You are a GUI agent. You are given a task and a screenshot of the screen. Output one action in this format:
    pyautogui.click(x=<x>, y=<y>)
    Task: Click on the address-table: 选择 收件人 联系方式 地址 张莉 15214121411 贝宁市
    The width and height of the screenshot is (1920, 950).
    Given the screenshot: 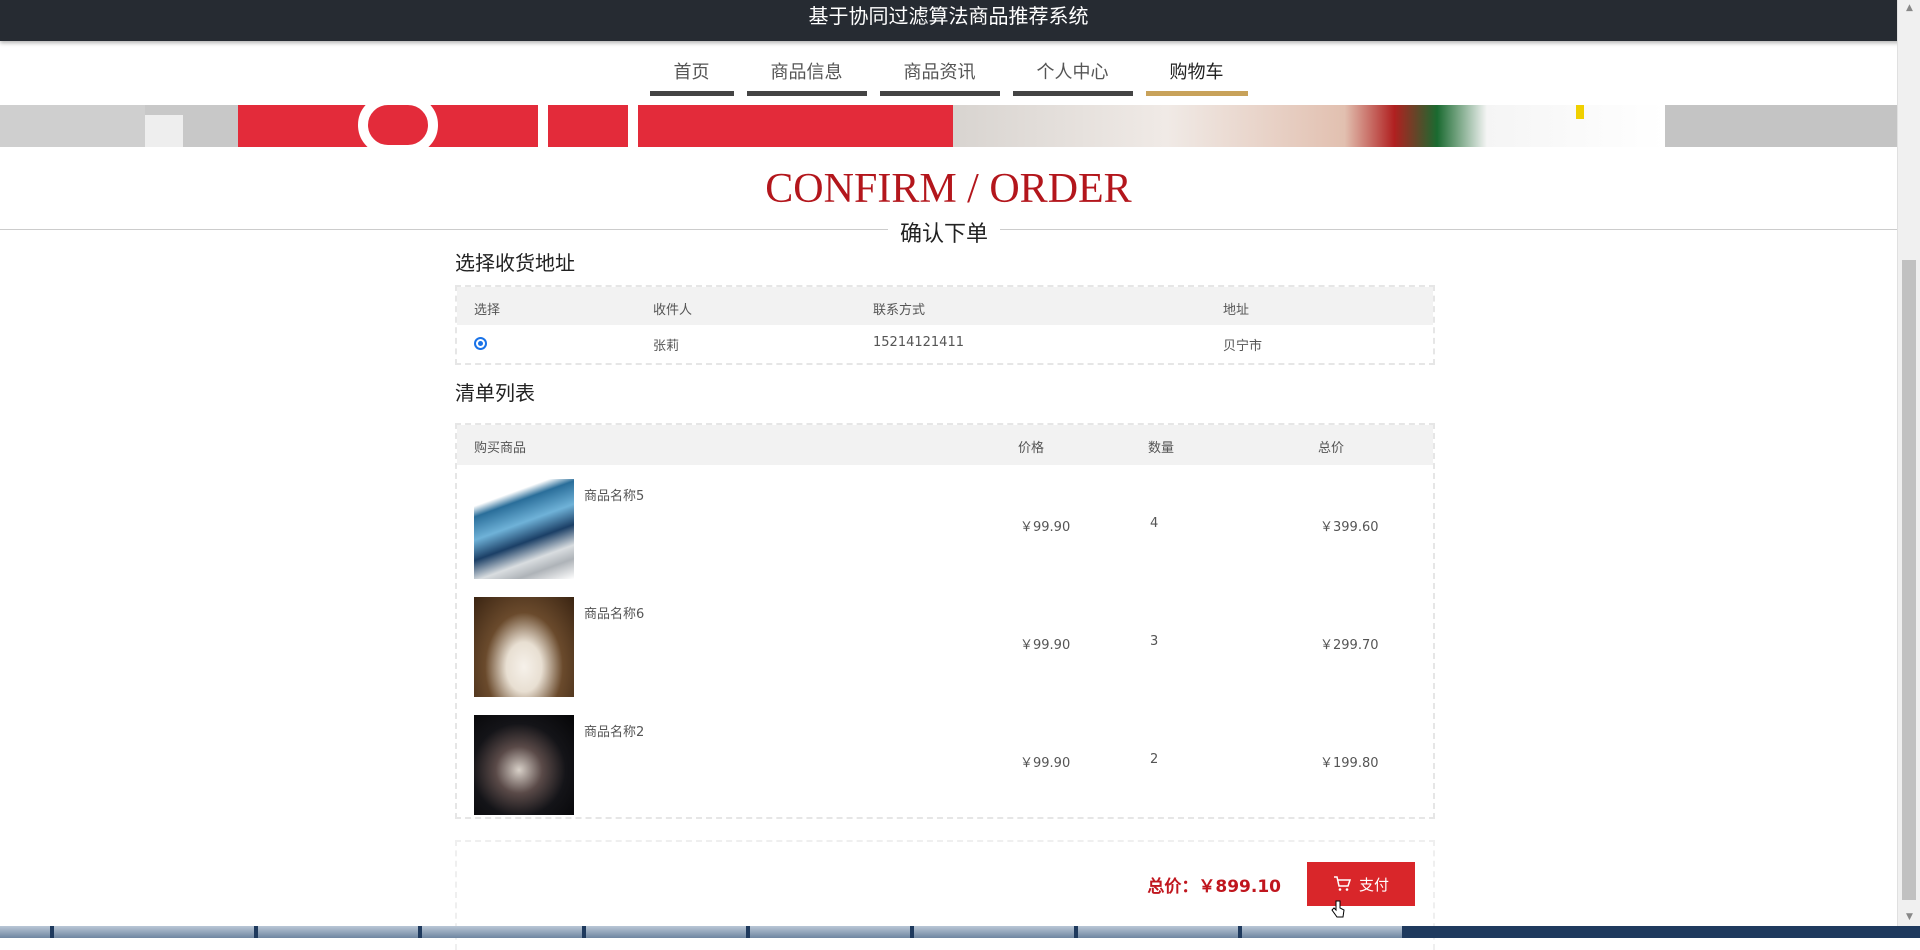 What is the action you would take?
    pyautogui.click(x=945, y=325)
    